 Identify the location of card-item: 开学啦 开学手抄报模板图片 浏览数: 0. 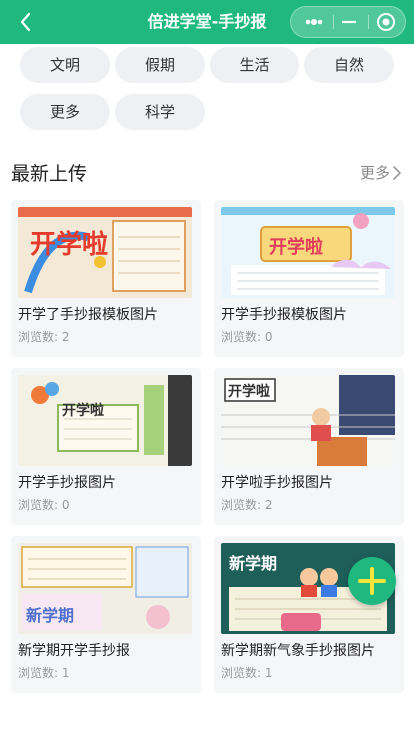
(309, 278).